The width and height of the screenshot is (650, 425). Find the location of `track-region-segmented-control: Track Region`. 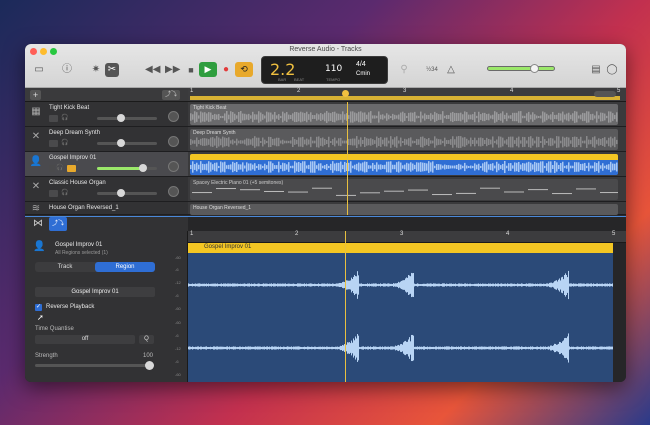

track-region-segmented-control: Track Region is located at coordinates (95, 267).